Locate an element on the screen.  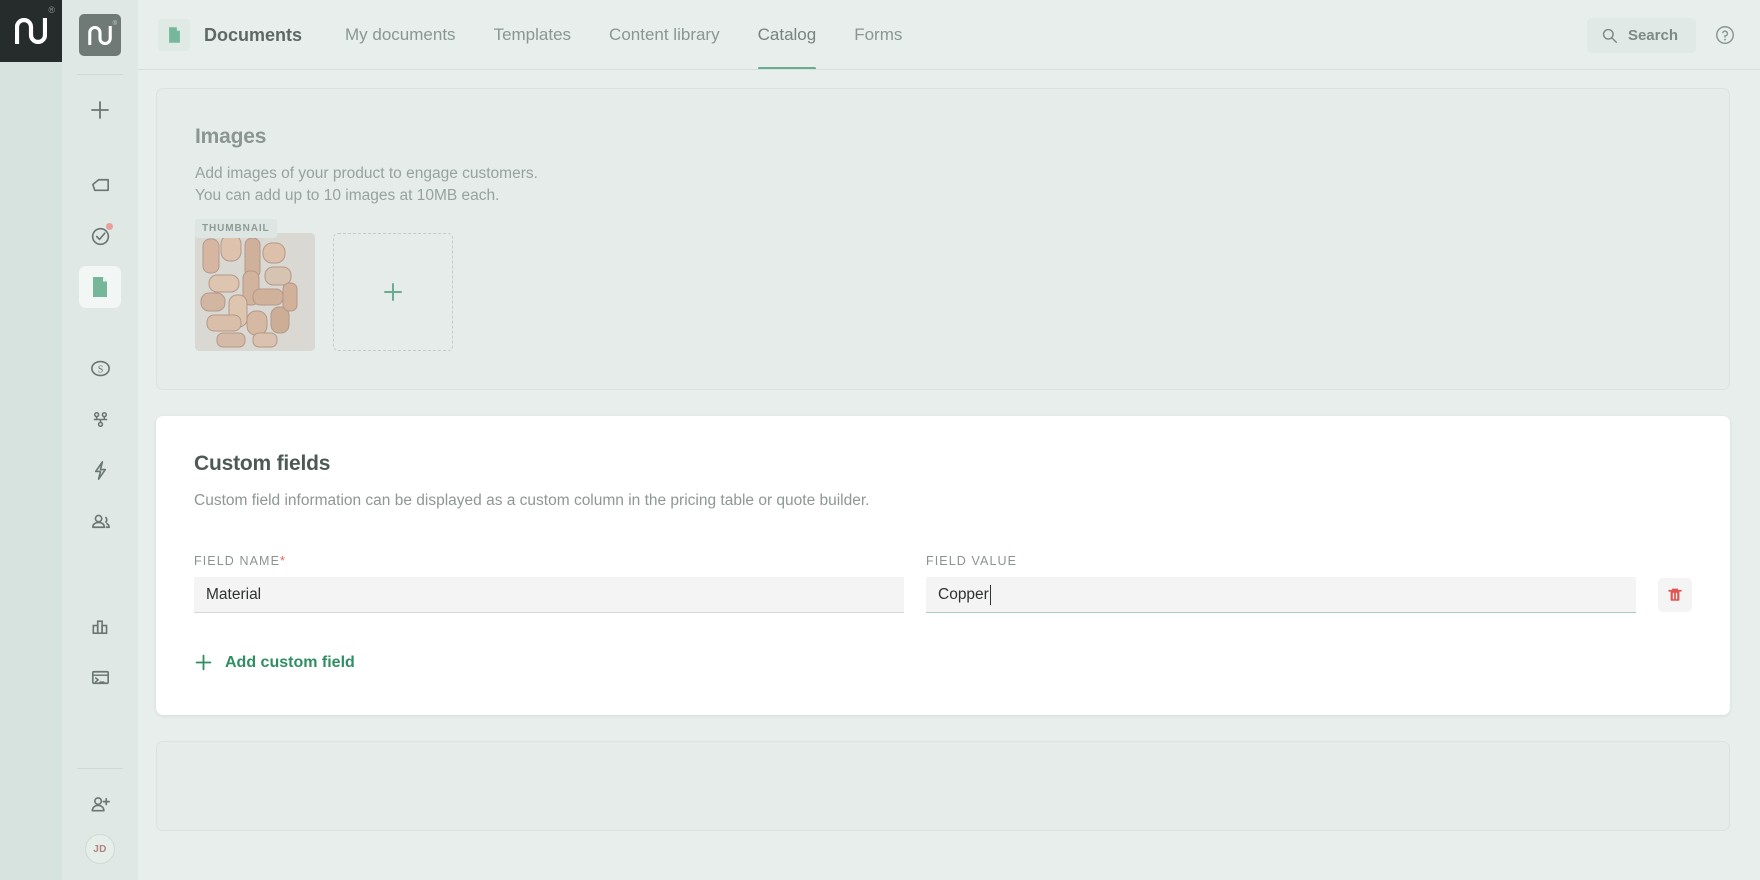
sidebar-item-api is located at coordinates (100, 677).